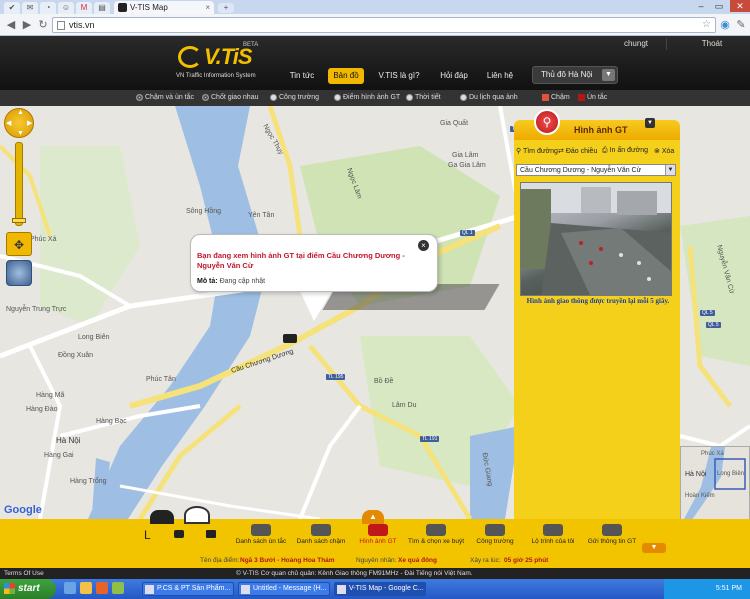  Describe the element at coordinates (84, 8) in the screenshot. I see `pinned-tab-gmail-icon: M` at that location.